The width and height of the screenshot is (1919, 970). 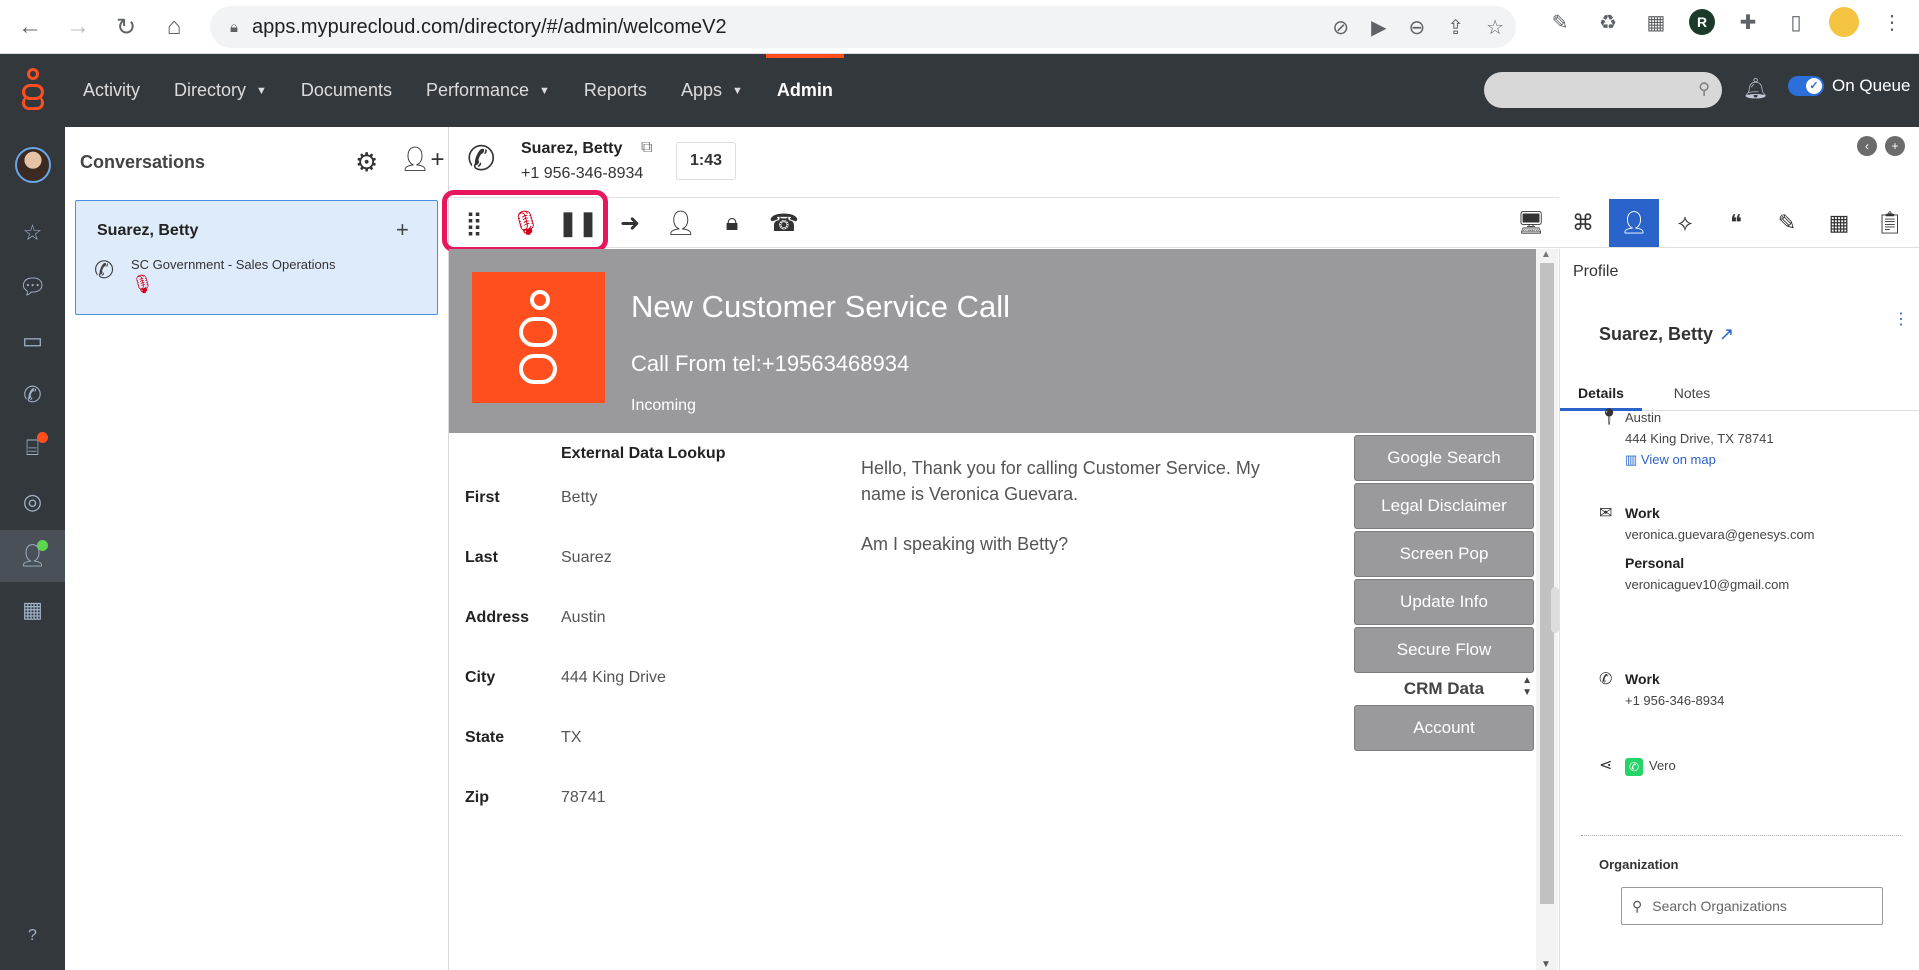 What do you see at coordinates (544, 90) in the screenshot?
I see `caret-down-icon: ▼` at bounding box center [544, 90].